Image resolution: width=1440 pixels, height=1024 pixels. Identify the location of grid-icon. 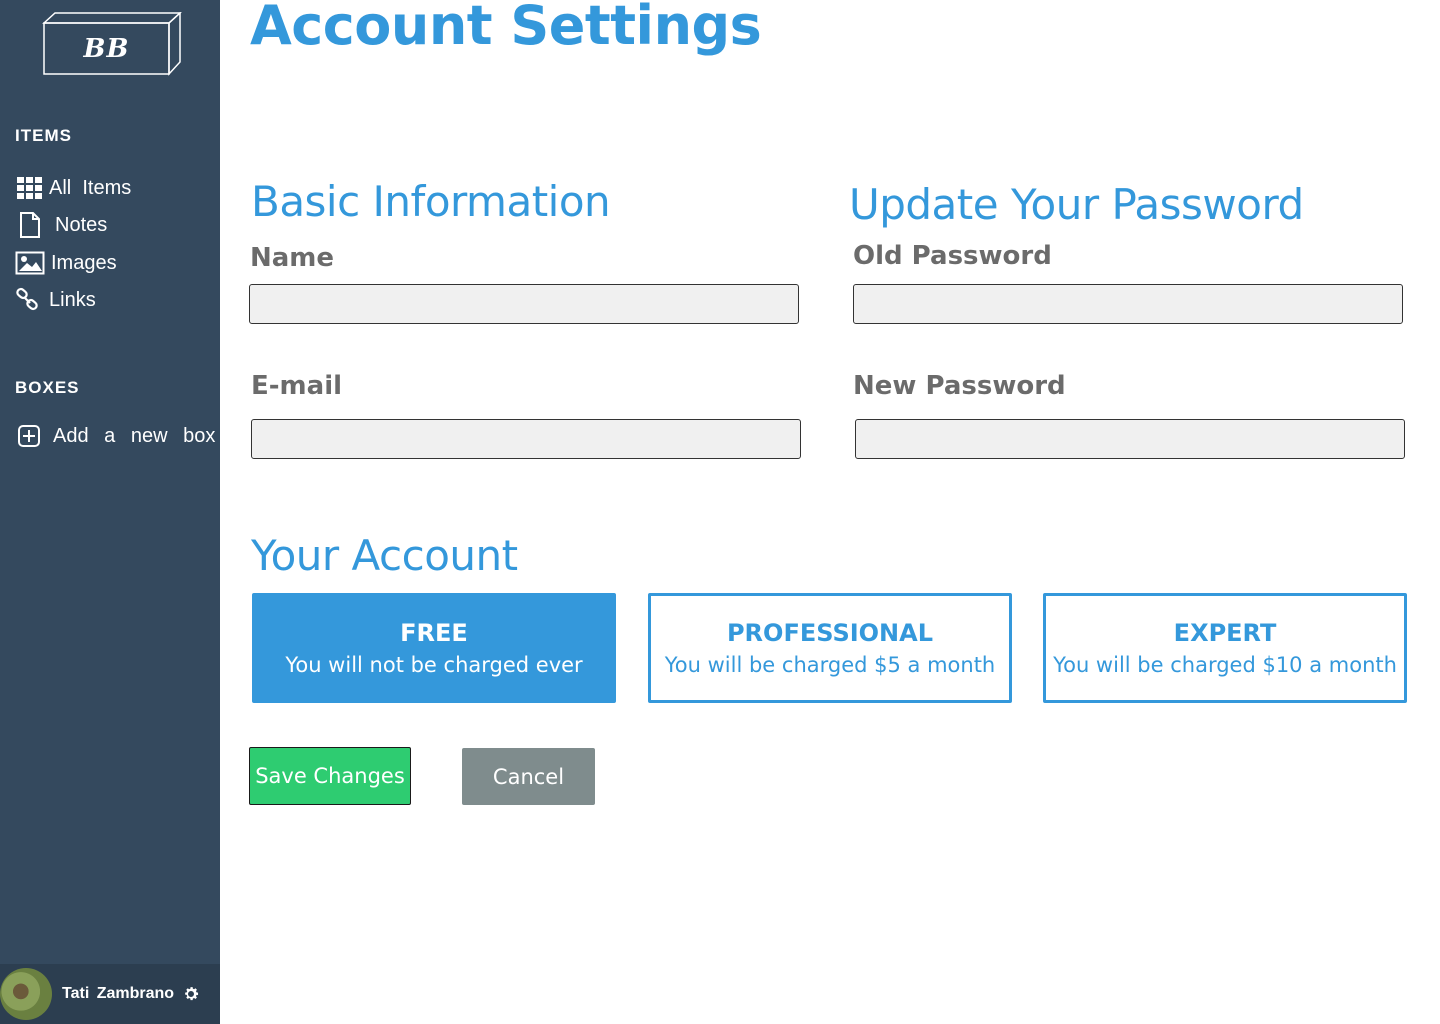
(30, 188).